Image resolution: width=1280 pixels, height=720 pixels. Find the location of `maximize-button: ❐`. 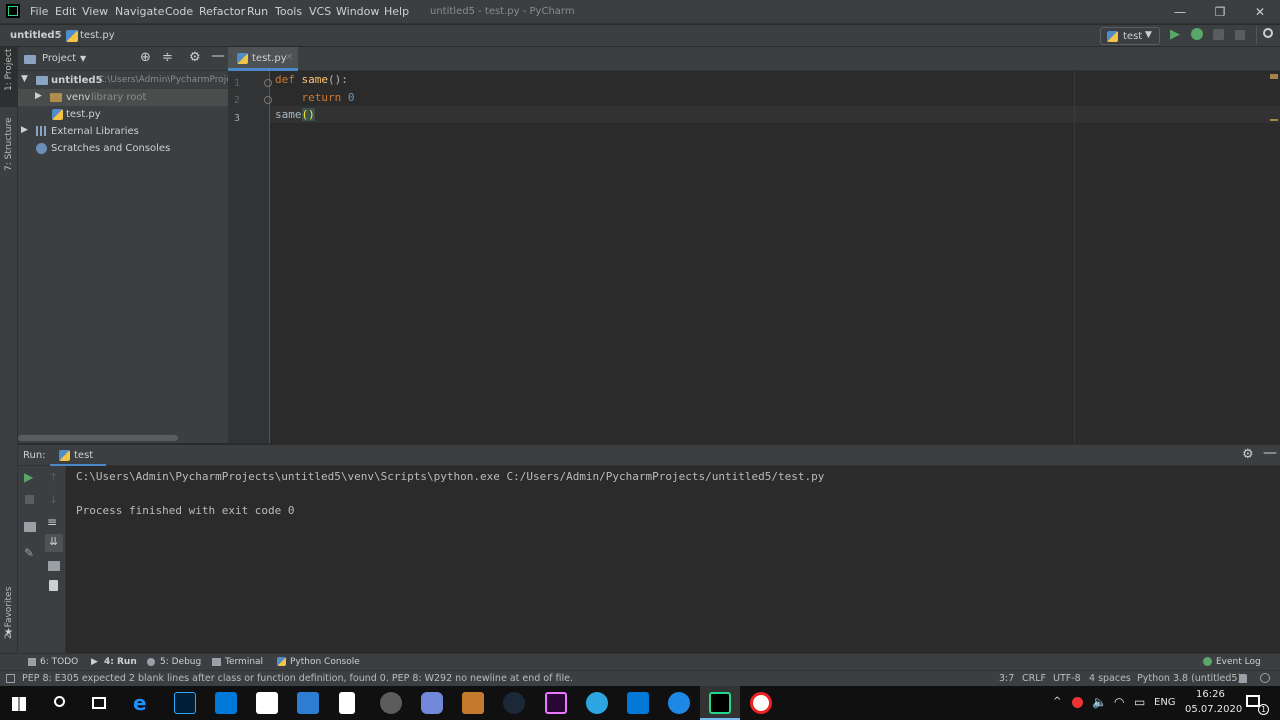

maximize-button: ❐ is located at coordinates (1220, 12).